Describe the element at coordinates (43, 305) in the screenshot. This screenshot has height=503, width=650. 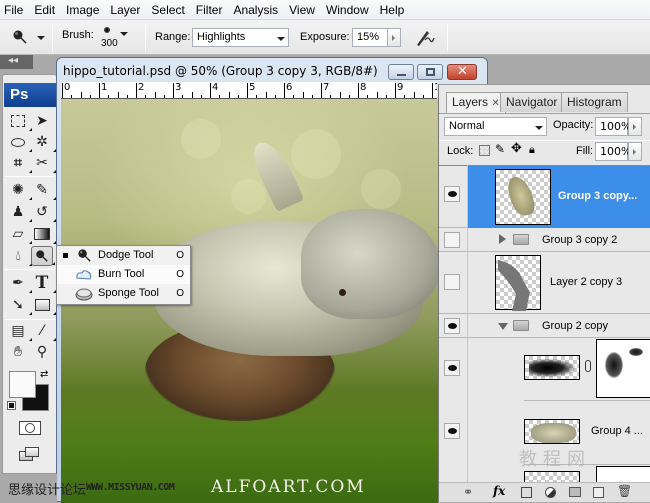
I see `shape-tool` at that location.